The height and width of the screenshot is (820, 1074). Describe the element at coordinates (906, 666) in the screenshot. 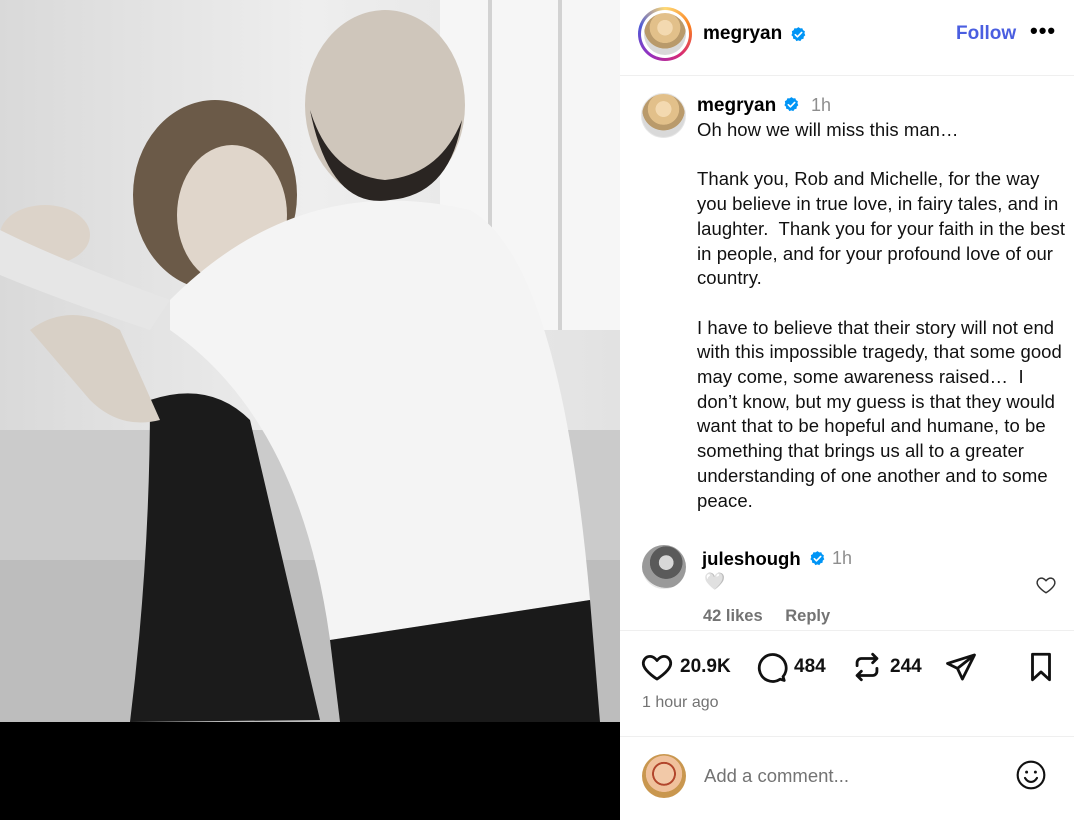

I see `repost-count: 244` at that location.